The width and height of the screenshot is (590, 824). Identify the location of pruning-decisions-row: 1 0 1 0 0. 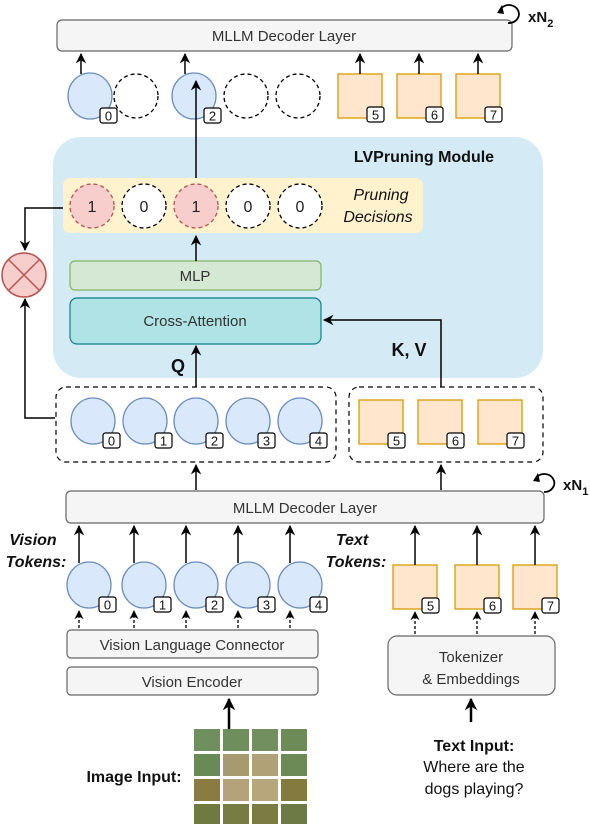
(196, 206).